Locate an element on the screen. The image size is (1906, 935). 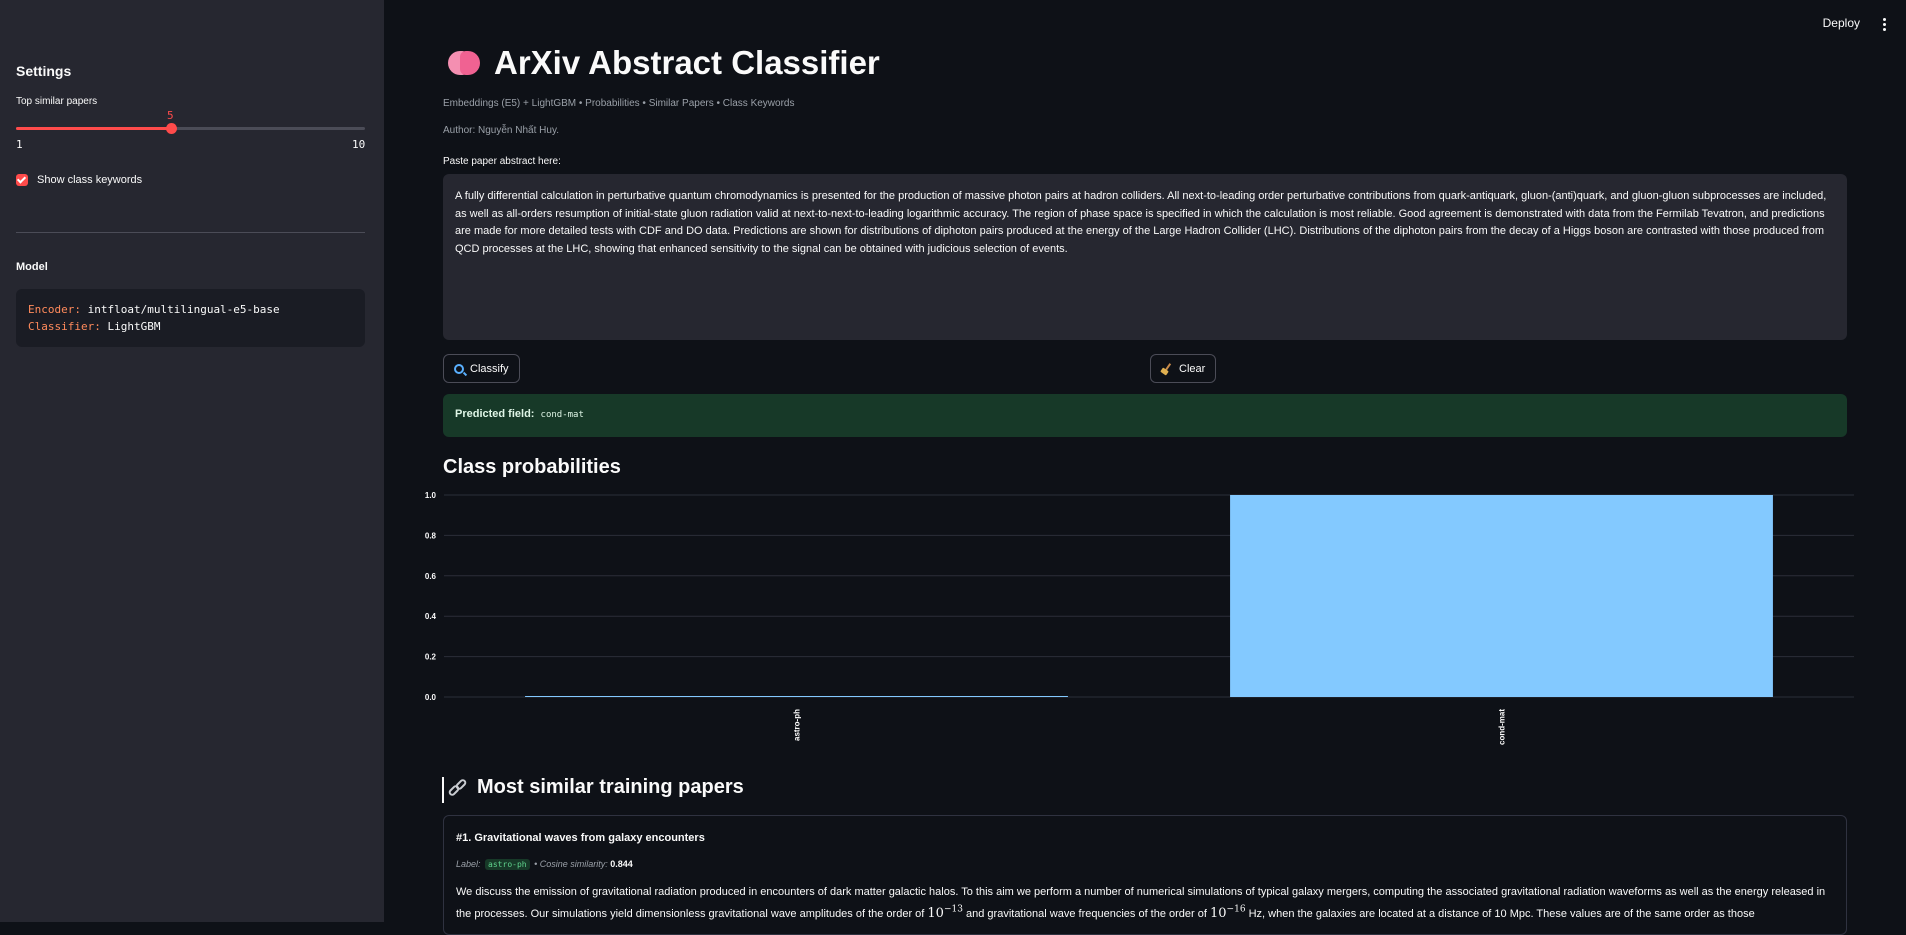
broom-icon is located at coordinates (1167, 369).